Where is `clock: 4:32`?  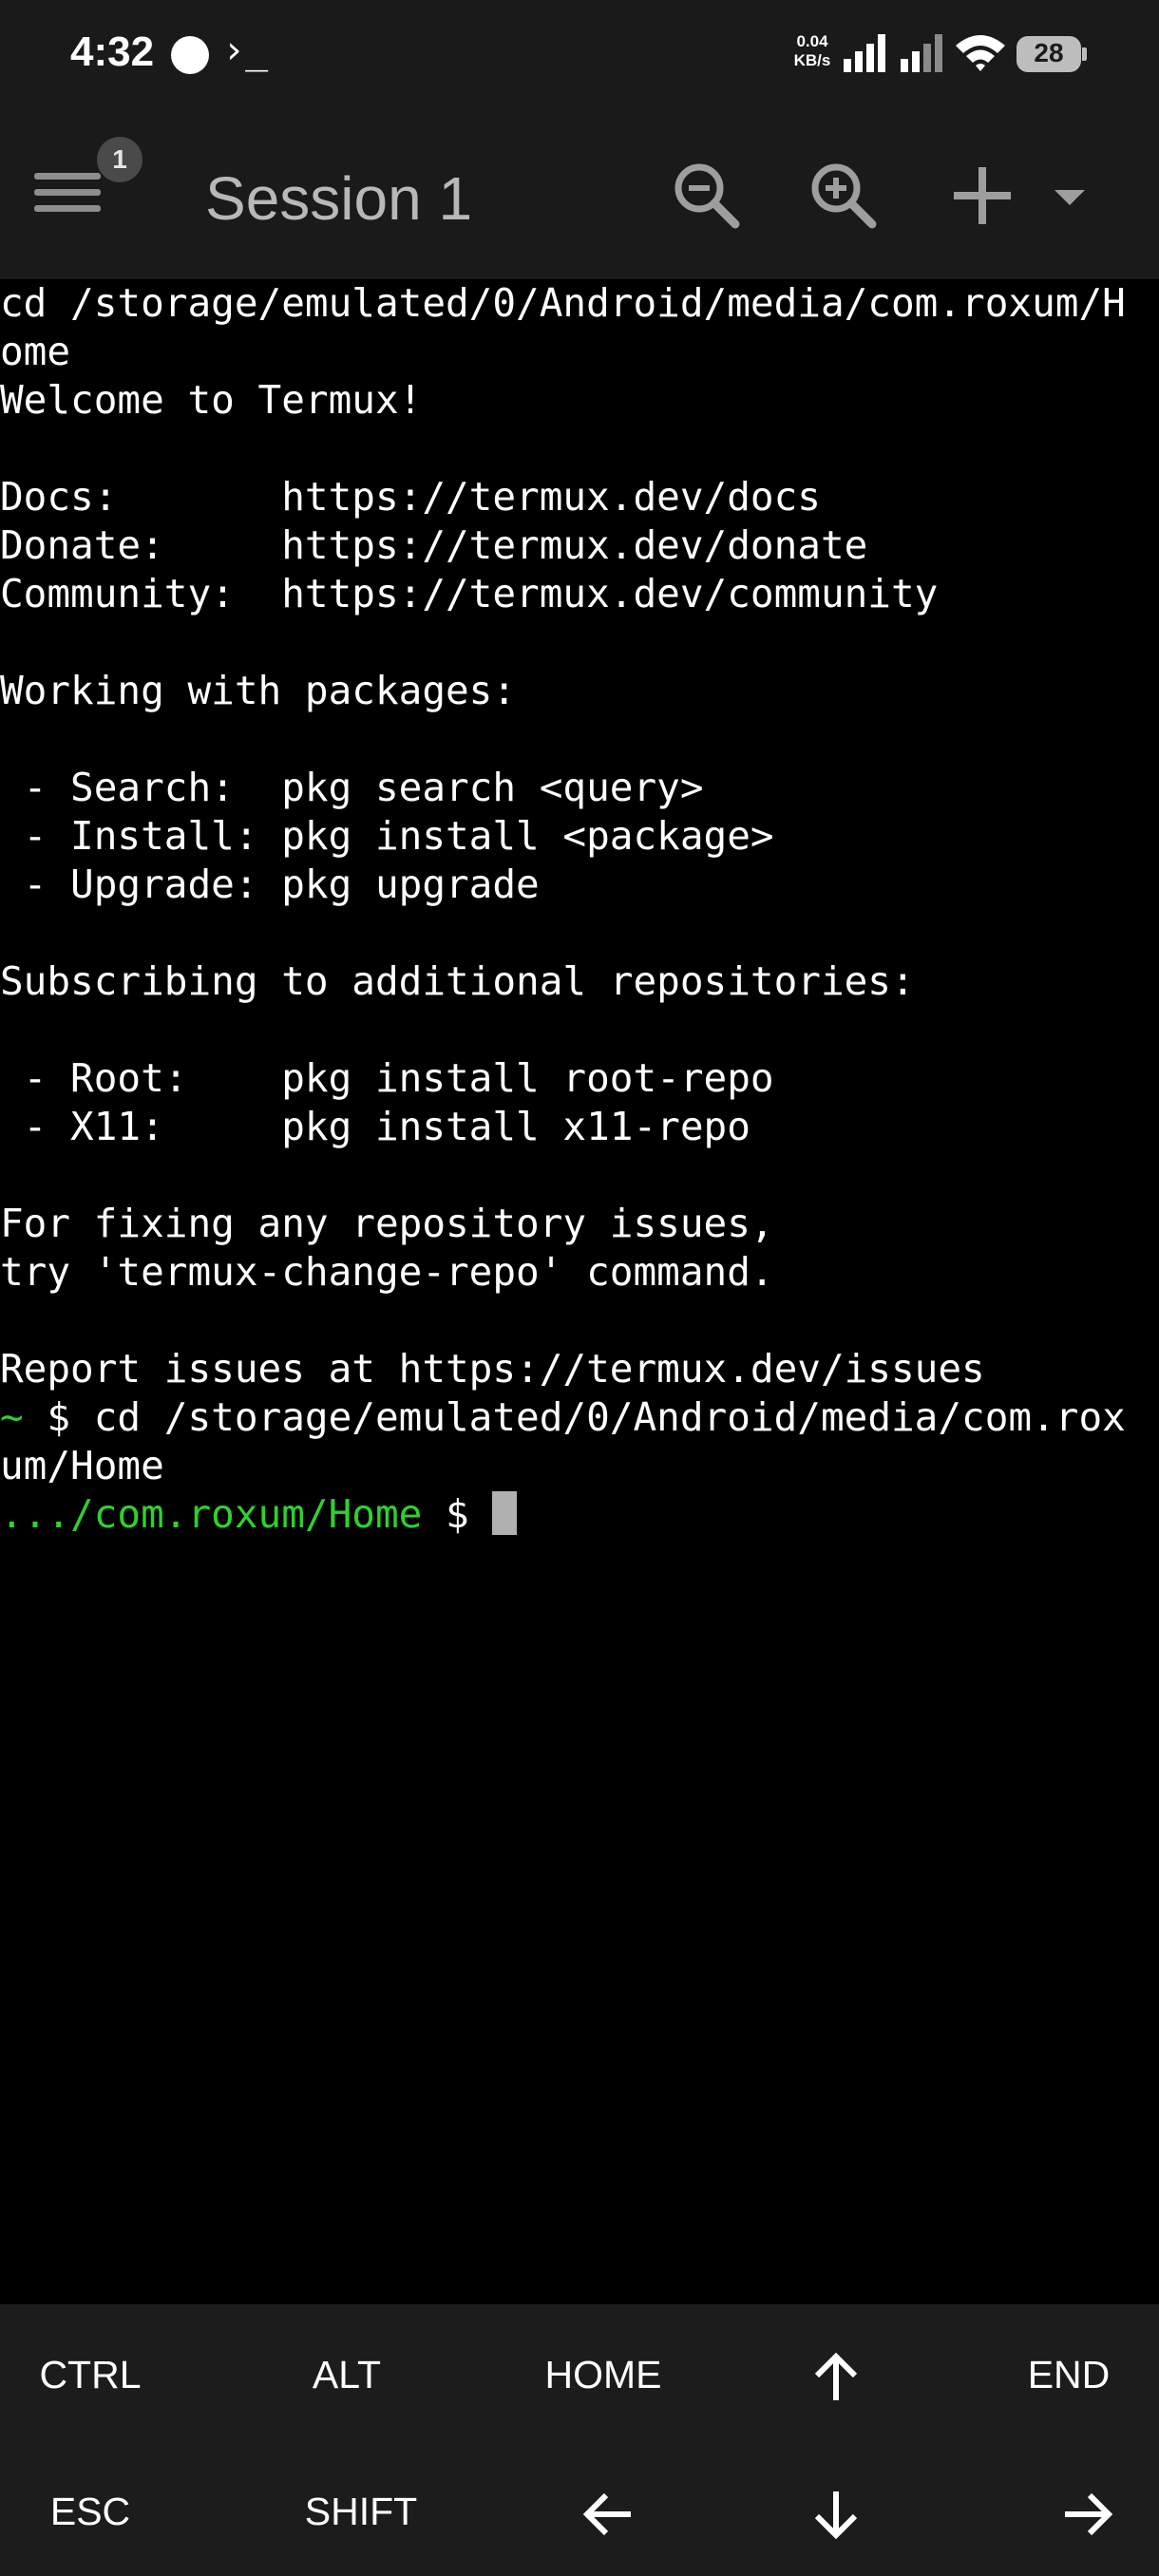 clock: 4:32 is located at coordinates (112, 51).